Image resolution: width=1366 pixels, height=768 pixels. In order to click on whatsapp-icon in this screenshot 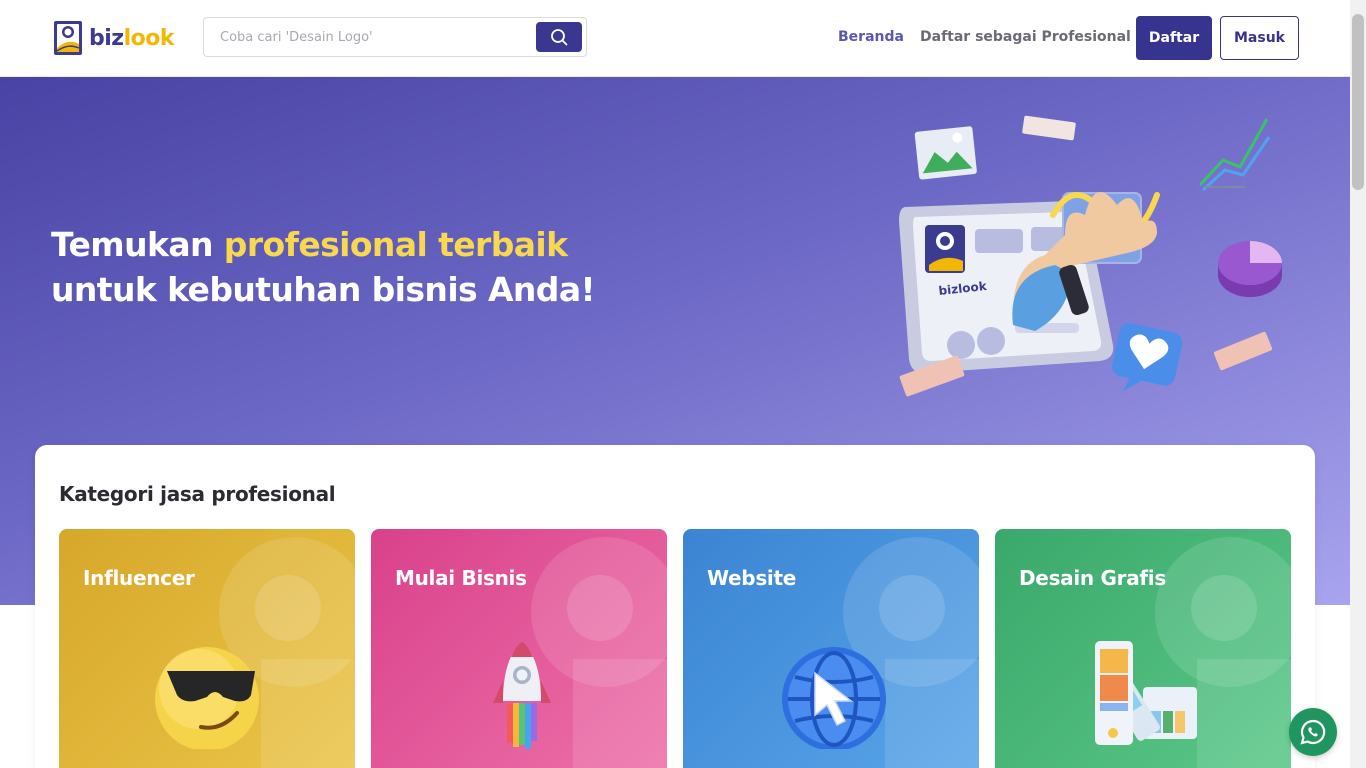, I will do `click(1313, 732)`.